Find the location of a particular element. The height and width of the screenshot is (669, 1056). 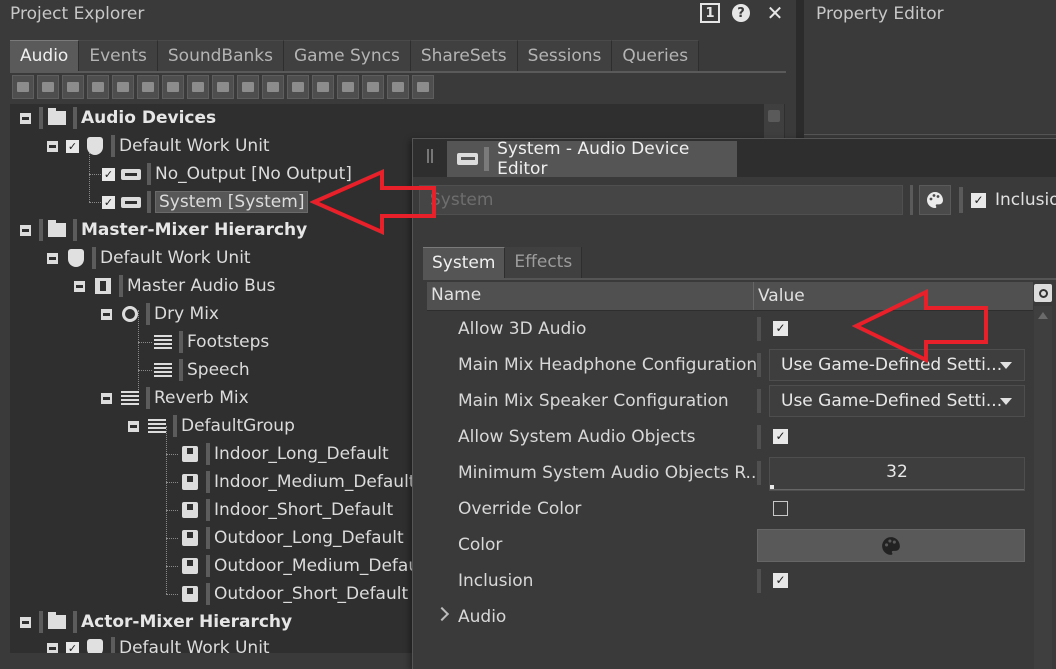

new-music-playlist-icon is located at coordinates (348, 87).